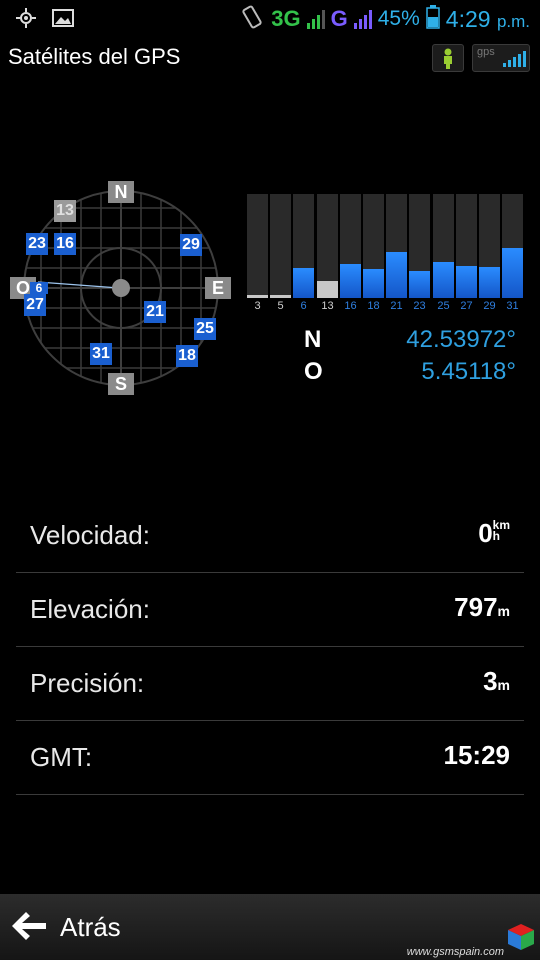 The image size is (540, 960). Describe the element at coordinates (512, 306) in the screenshot. I see `signal-bar-label: 31` at that location.